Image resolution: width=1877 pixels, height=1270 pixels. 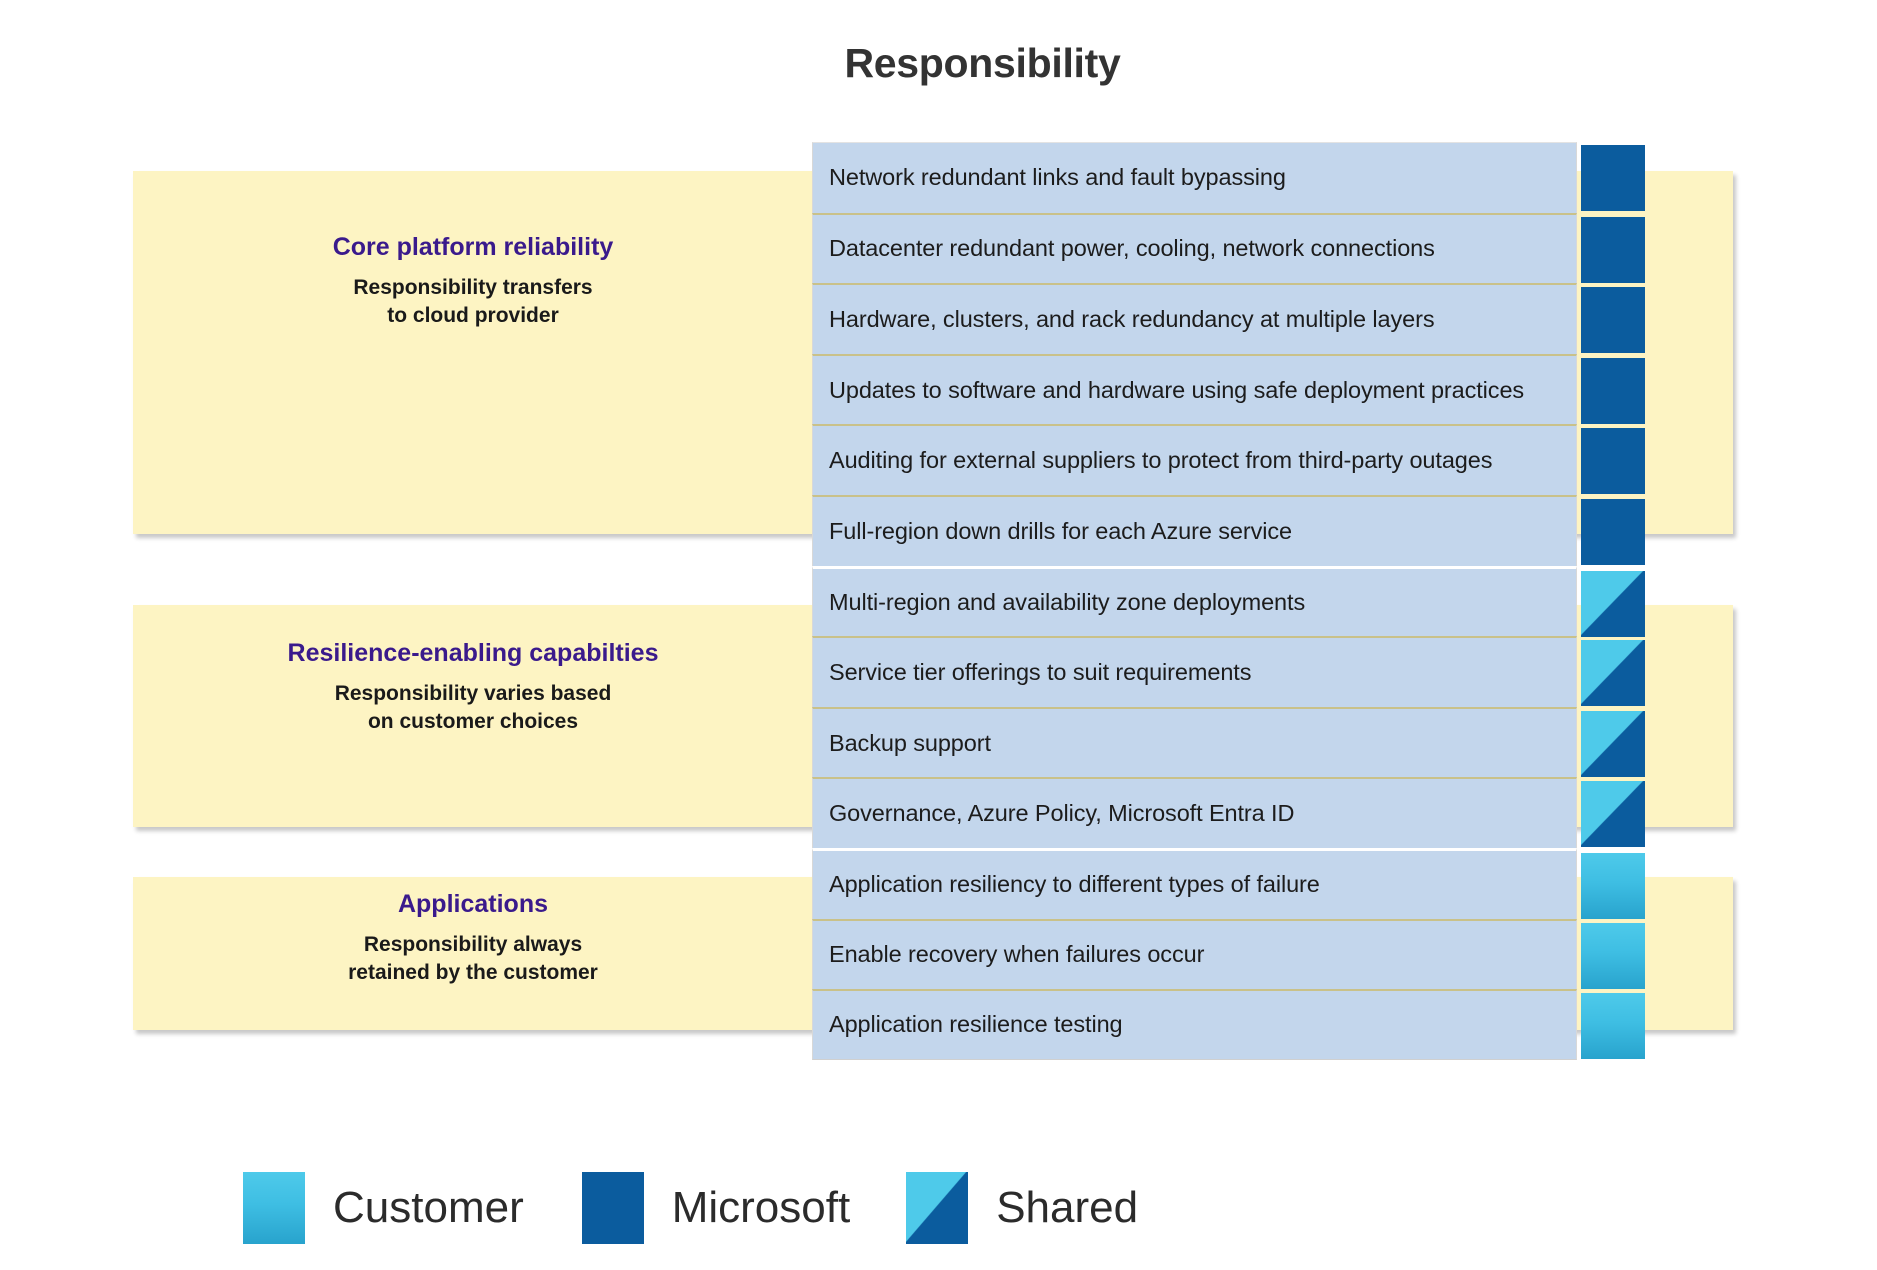 I want to click on row-label: Enable recovery when failures occur, so click(x=1017, y=954).